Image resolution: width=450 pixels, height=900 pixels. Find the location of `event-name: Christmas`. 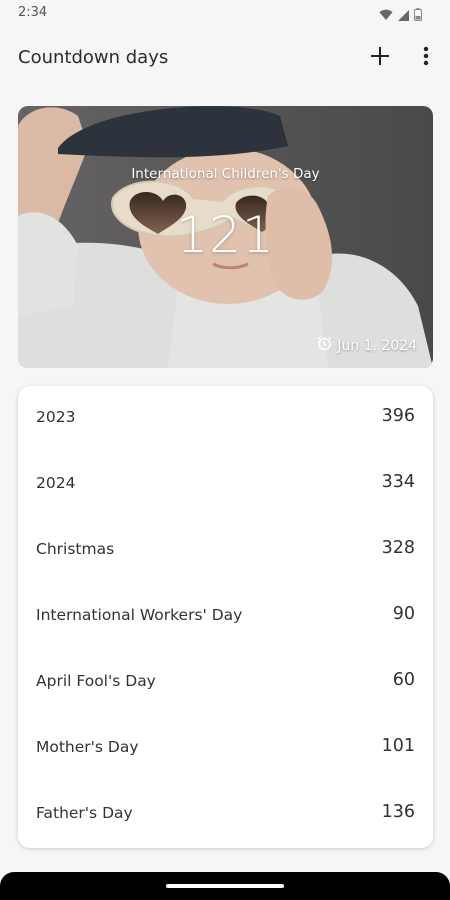

event-name: Christmas is located at coordinates (75, 549).